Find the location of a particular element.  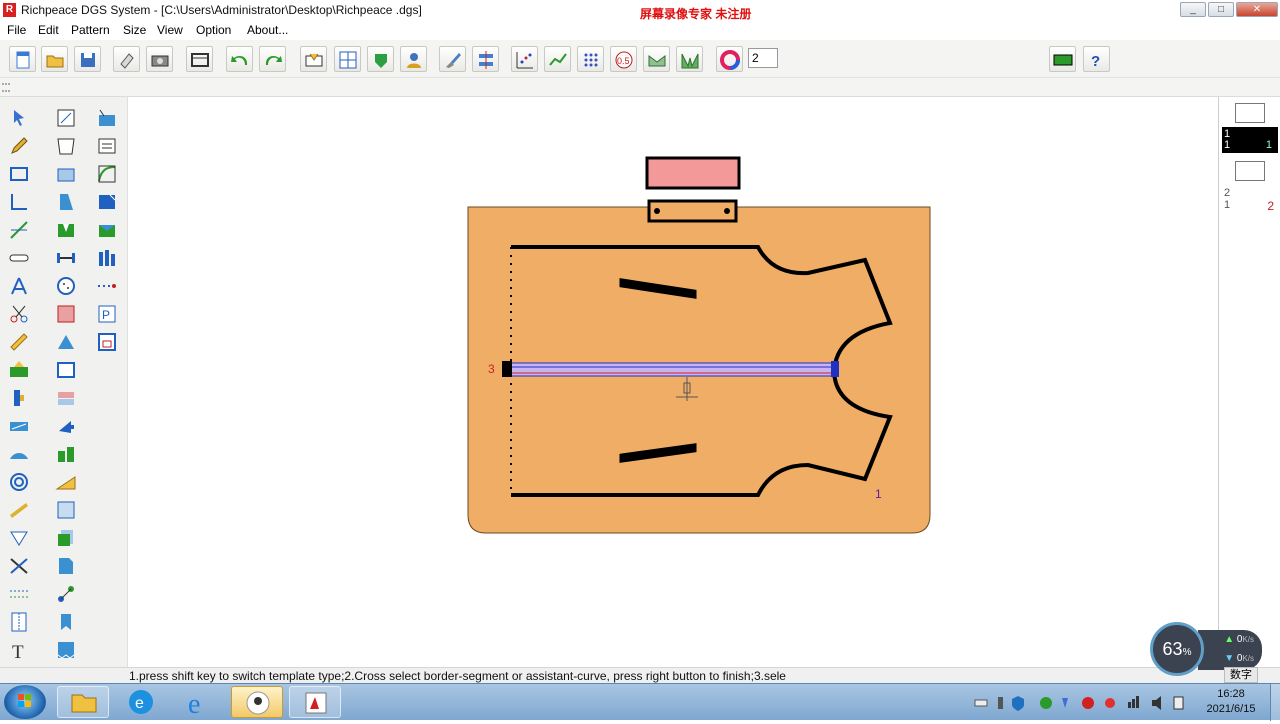

dotted-line-tool is located at coordinates (107, 286).